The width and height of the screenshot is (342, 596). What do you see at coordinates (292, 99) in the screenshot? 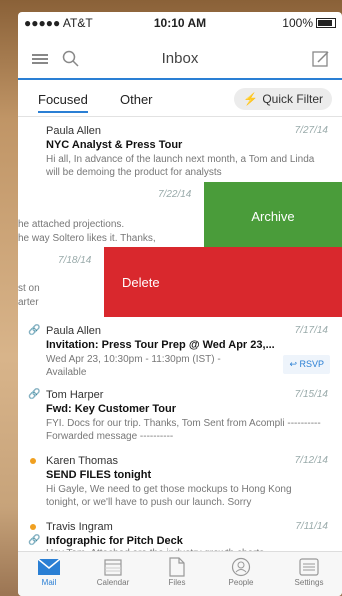
I see `quick-filter-label: Quick Filter` at bounding box center [292, 99].